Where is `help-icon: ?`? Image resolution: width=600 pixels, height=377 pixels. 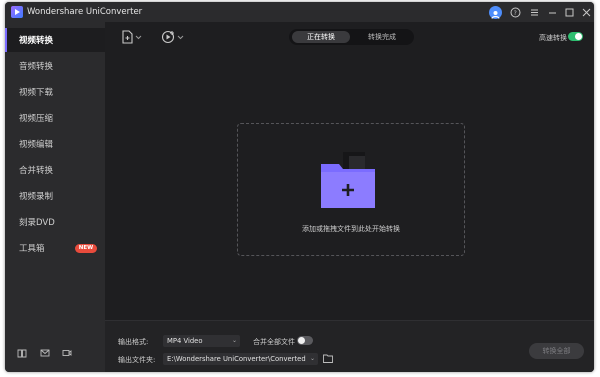
help-icon: ? is located at coordinates (515, 12).